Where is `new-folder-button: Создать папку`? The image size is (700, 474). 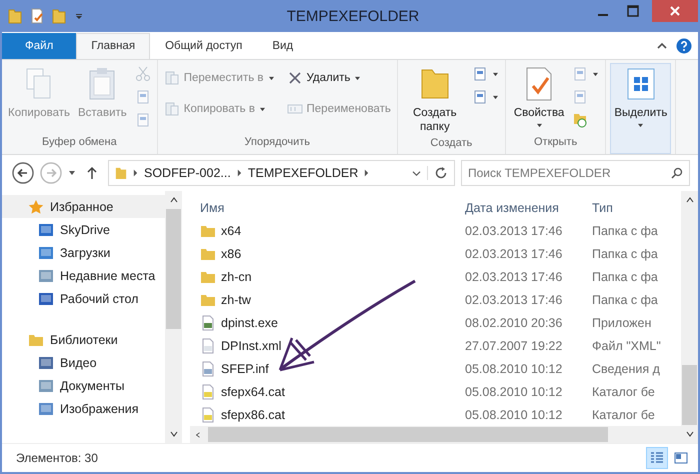
new-folder-button: Создать папку is located at coordinates (435, 100).